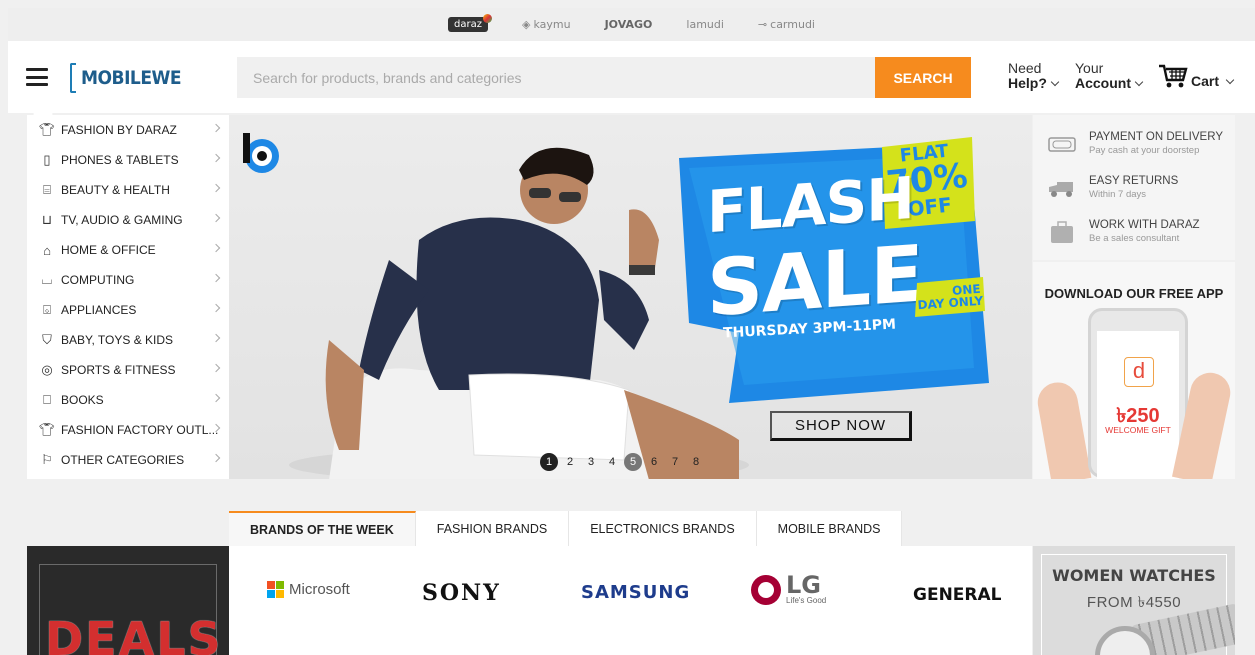 The height and width of the screenshot is (655, 1255). I want to click on cart-icon, so click(1173, 76).